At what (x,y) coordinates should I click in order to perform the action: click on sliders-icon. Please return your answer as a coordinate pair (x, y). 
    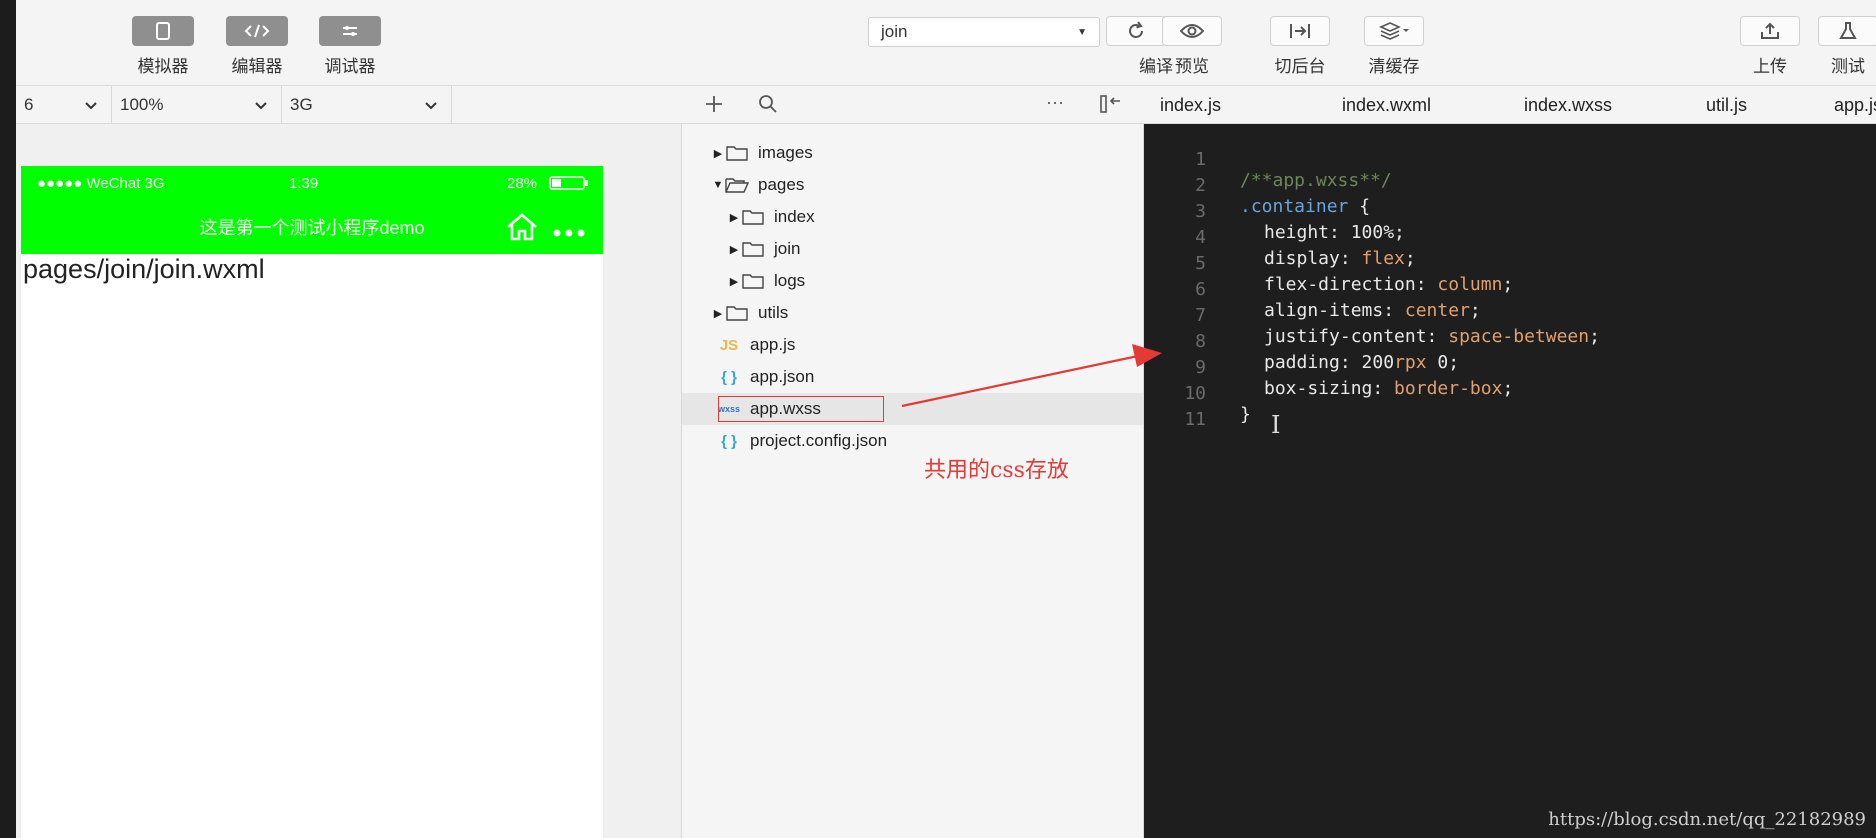
    Looking at the image, I should click on (350, 31).